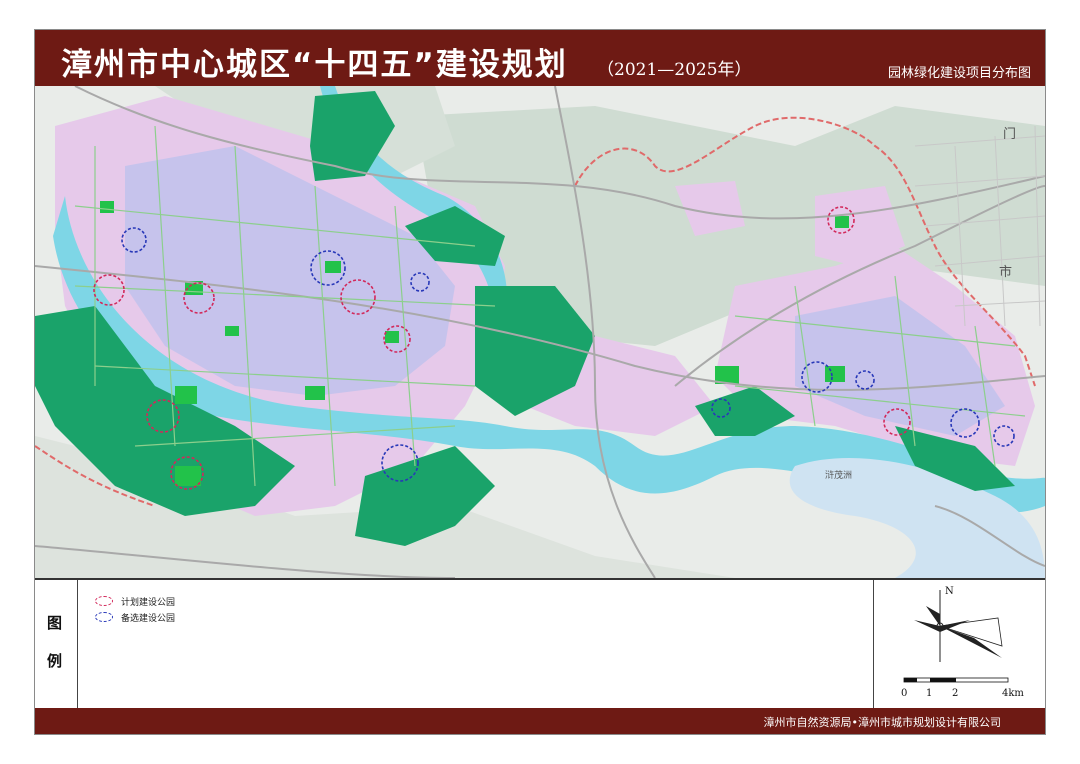  What do you see at coordinates (882, 722) in the screenshot?
I see `footer-credit: 漳州市自然资源局•漳州市城市规划设计有限公司` at bounding box center [882, 722].